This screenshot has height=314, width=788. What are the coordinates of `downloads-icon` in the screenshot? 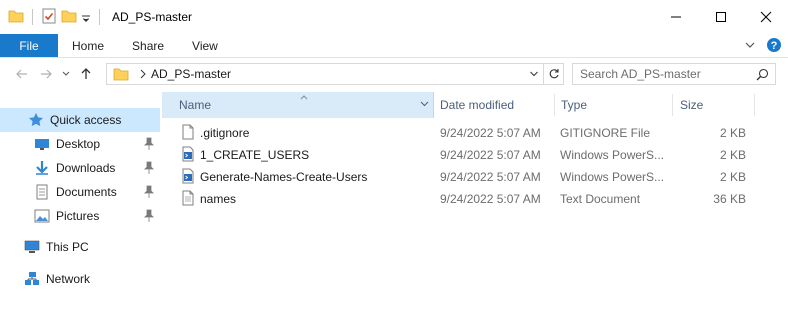 It's located at (42, 168).